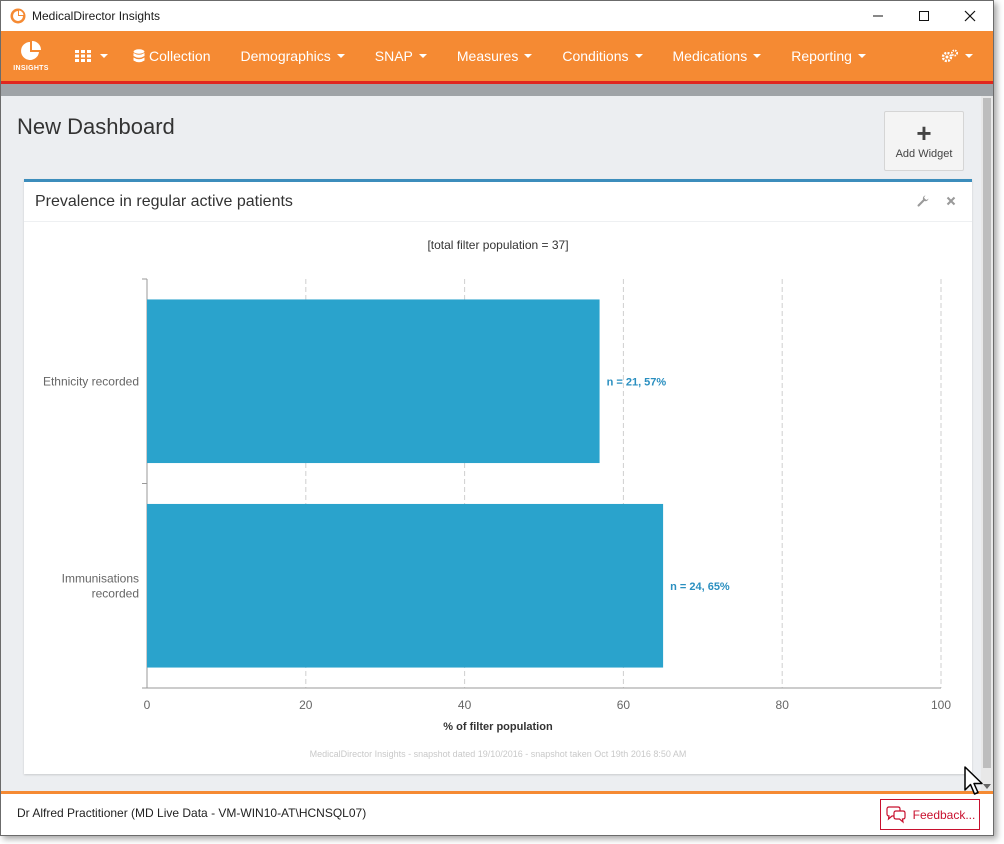  I want to click on logo-text: INSIGHTS, so click(31, 68).